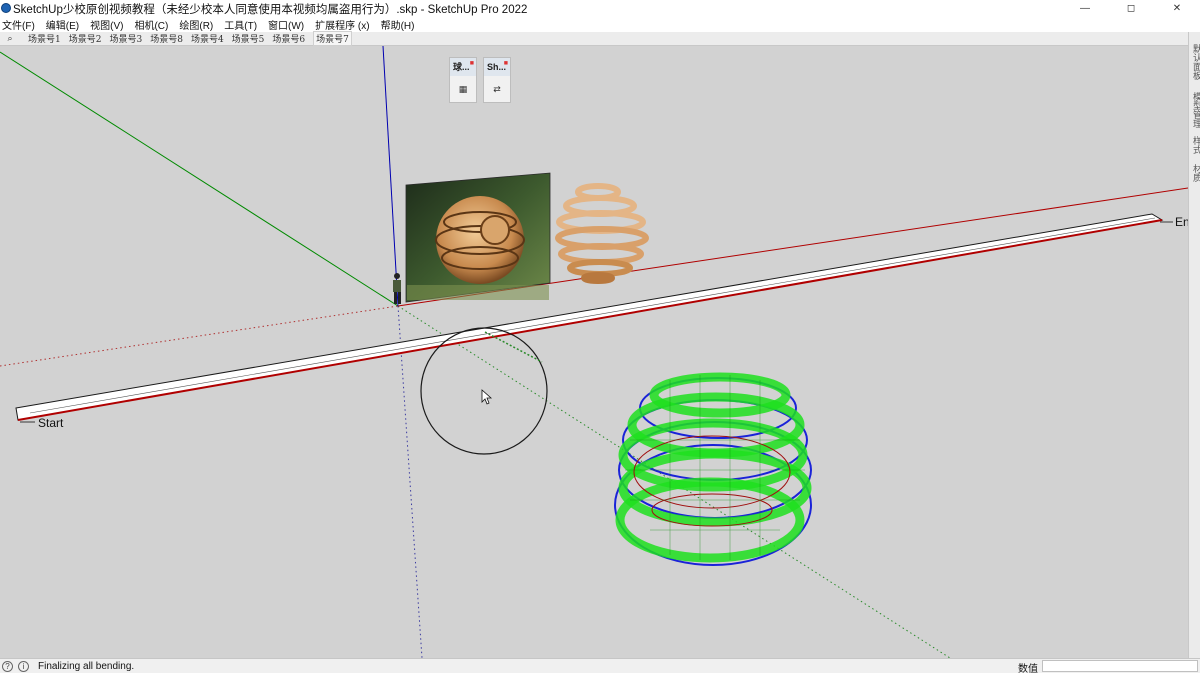 This screenshot has width=1200, height=673. What do you see at coordinates (506, 63) in the screenshot?
I see `shape-bender-toolbar-close-icon: ■` at bounding box center [506, 63].